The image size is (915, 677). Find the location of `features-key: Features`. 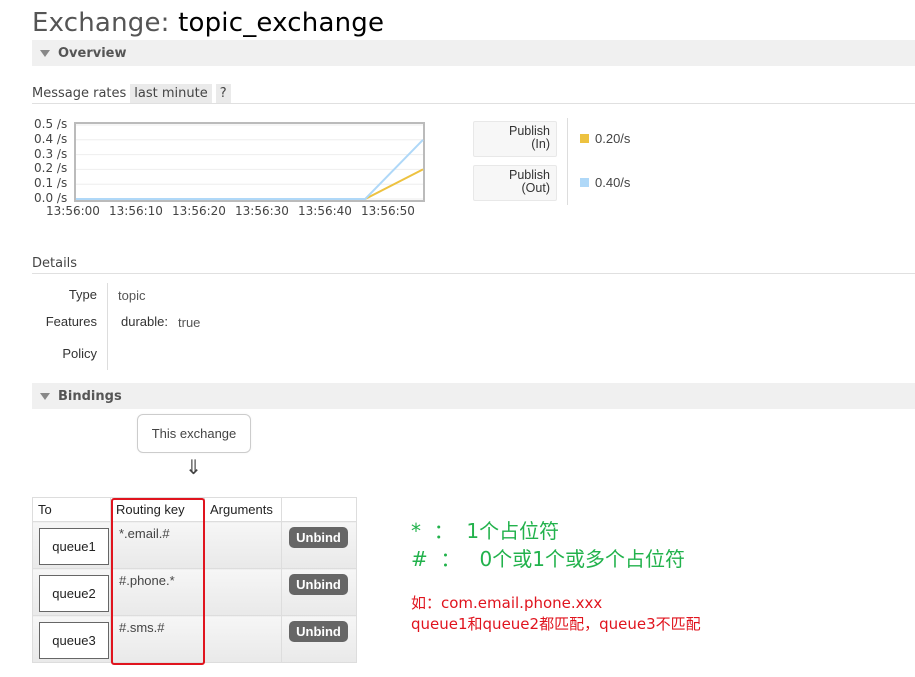

features-key: Features is located at coordinates (71, 321).